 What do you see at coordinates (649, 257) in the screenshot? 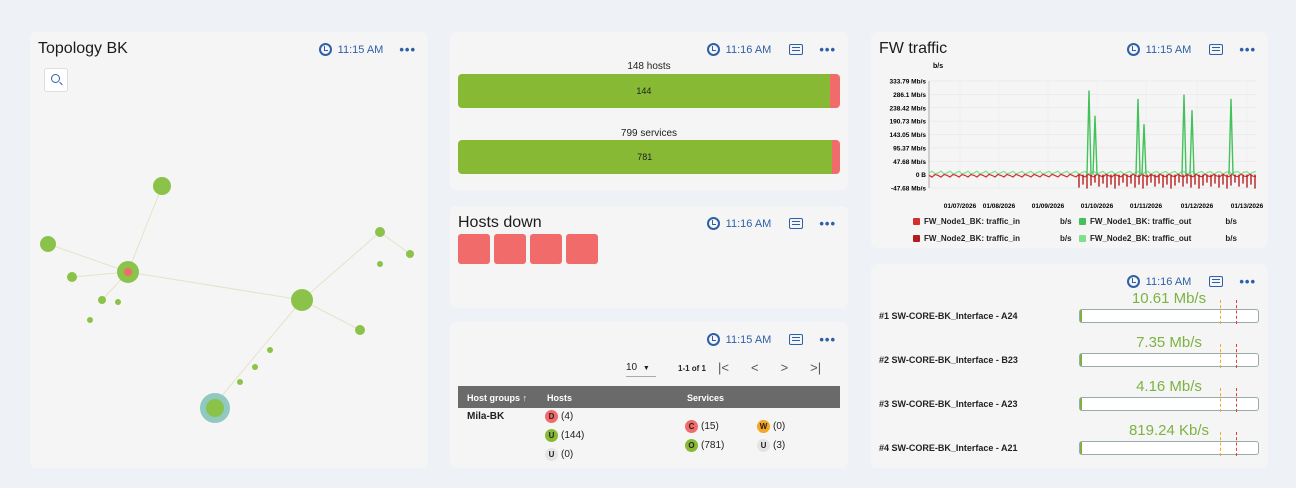
I see `hosts-down-panel: Hosts down 11:16 AM •••` at bounding box center [649, 257].